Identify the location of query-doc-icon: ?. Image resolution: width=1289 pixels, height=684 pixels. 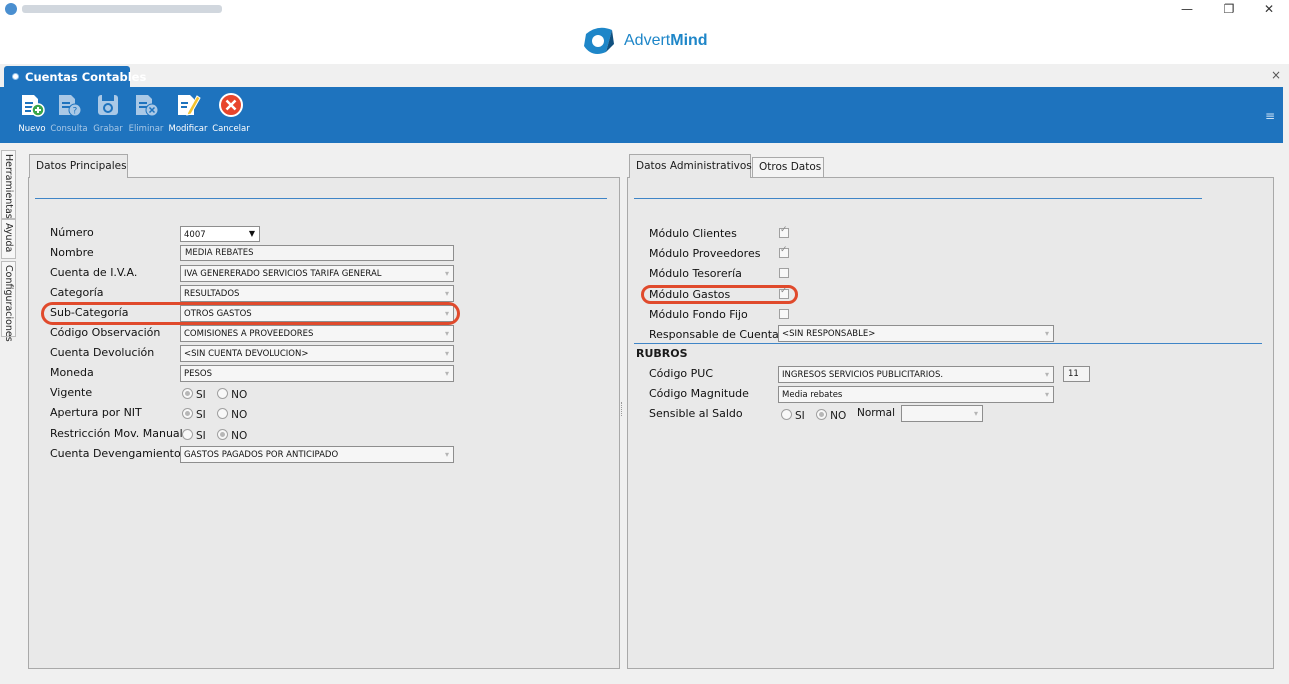
(70, 106).